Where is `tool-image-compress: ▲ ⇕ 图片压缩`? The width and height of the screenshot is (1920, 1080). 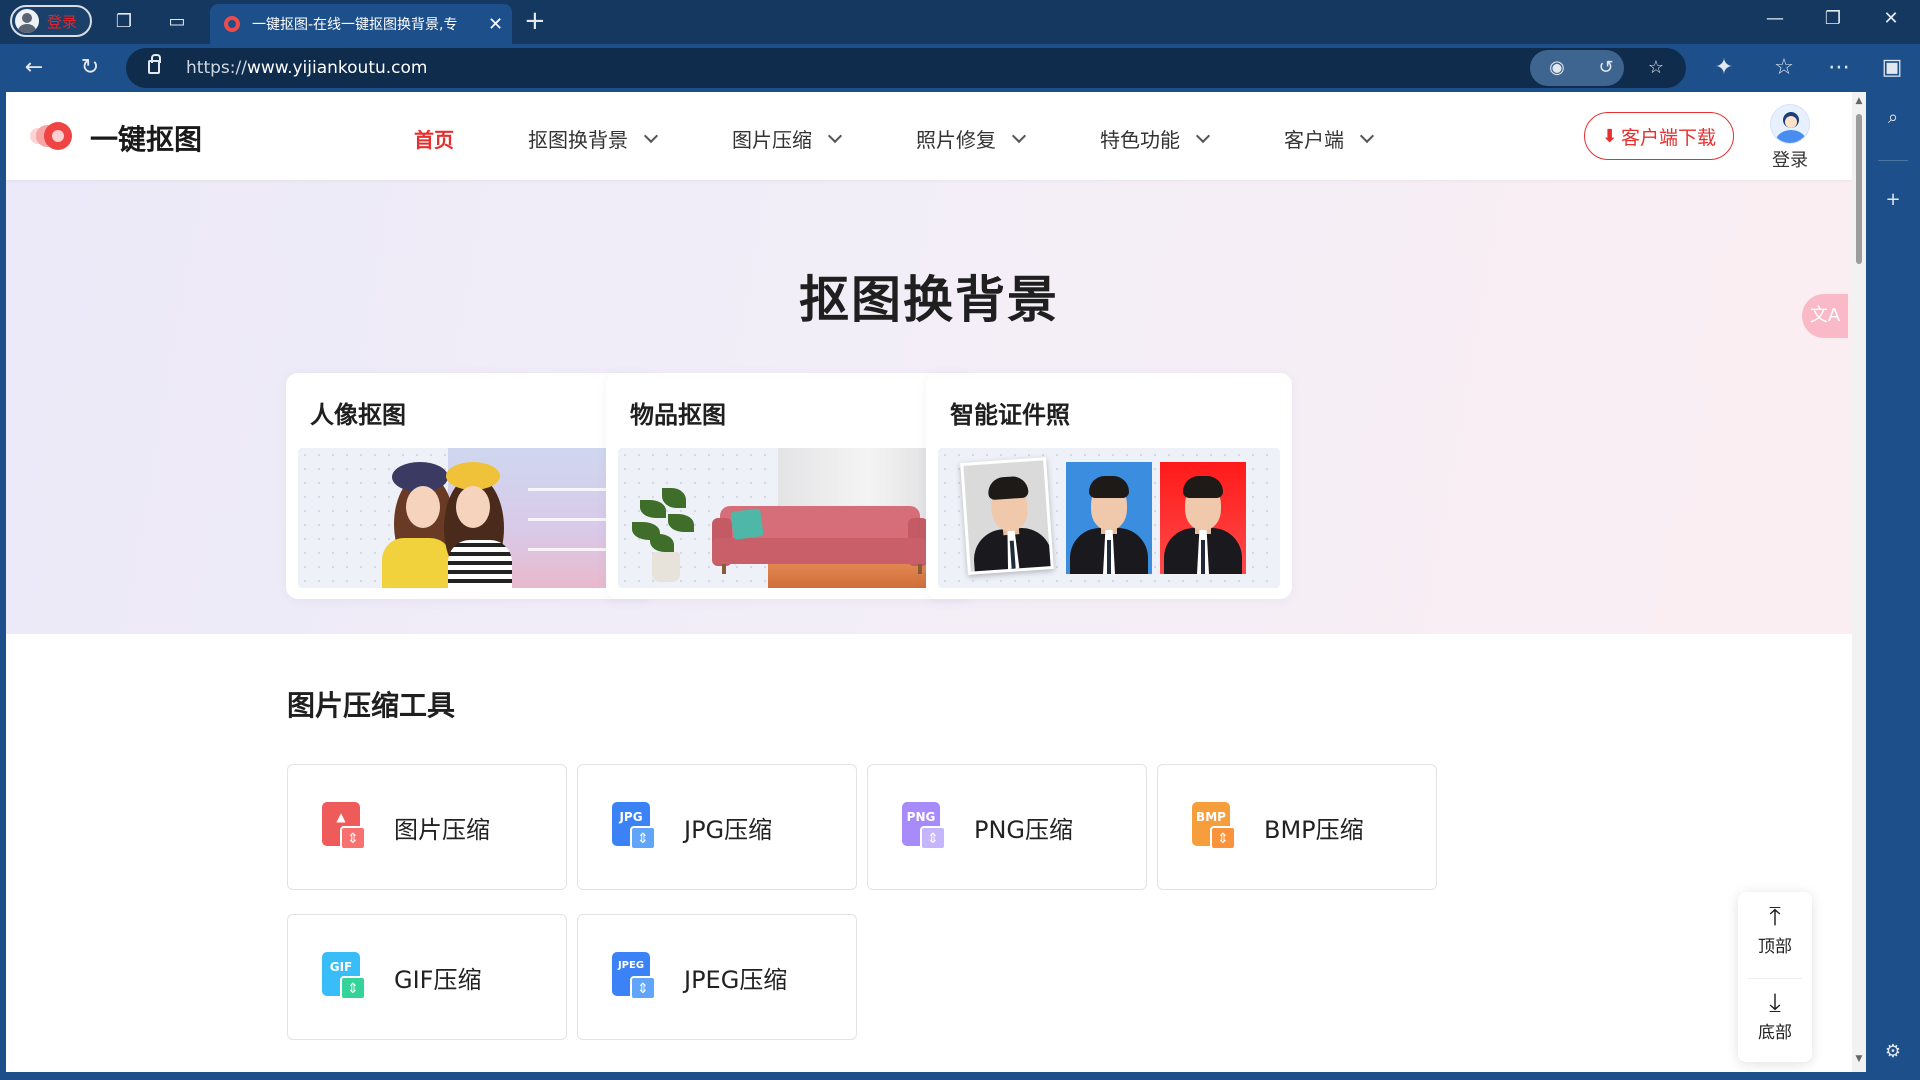 tool-image-compress: ▲ ⇕ 图片压缩 is located at coordinates (427, 827).